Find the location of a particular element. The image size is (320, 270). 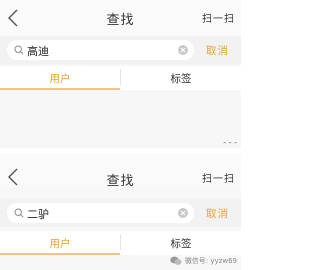

search-row: 高迪 取消 is located at coordinates (120, 50).